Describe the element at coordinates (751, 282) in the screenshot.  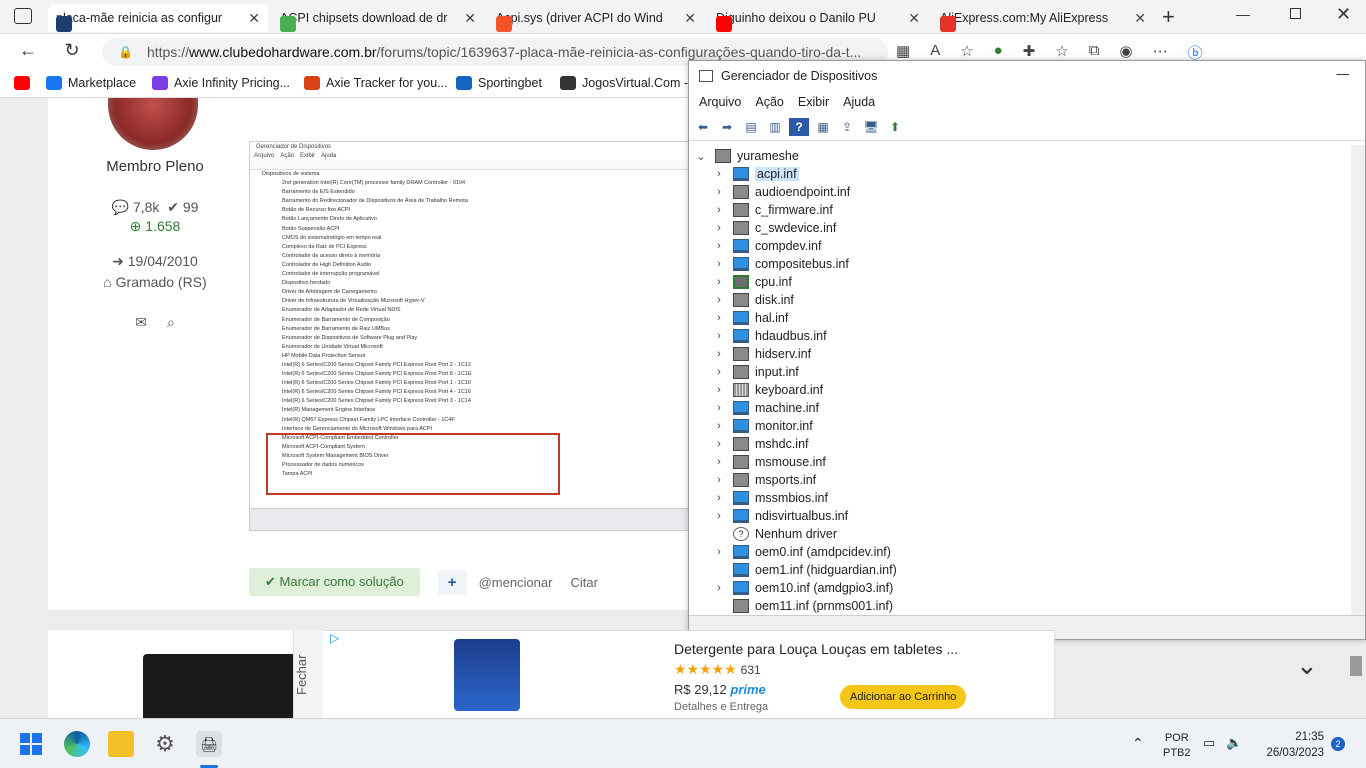
I see `device-tree-item: › cpu.inf` at that location.